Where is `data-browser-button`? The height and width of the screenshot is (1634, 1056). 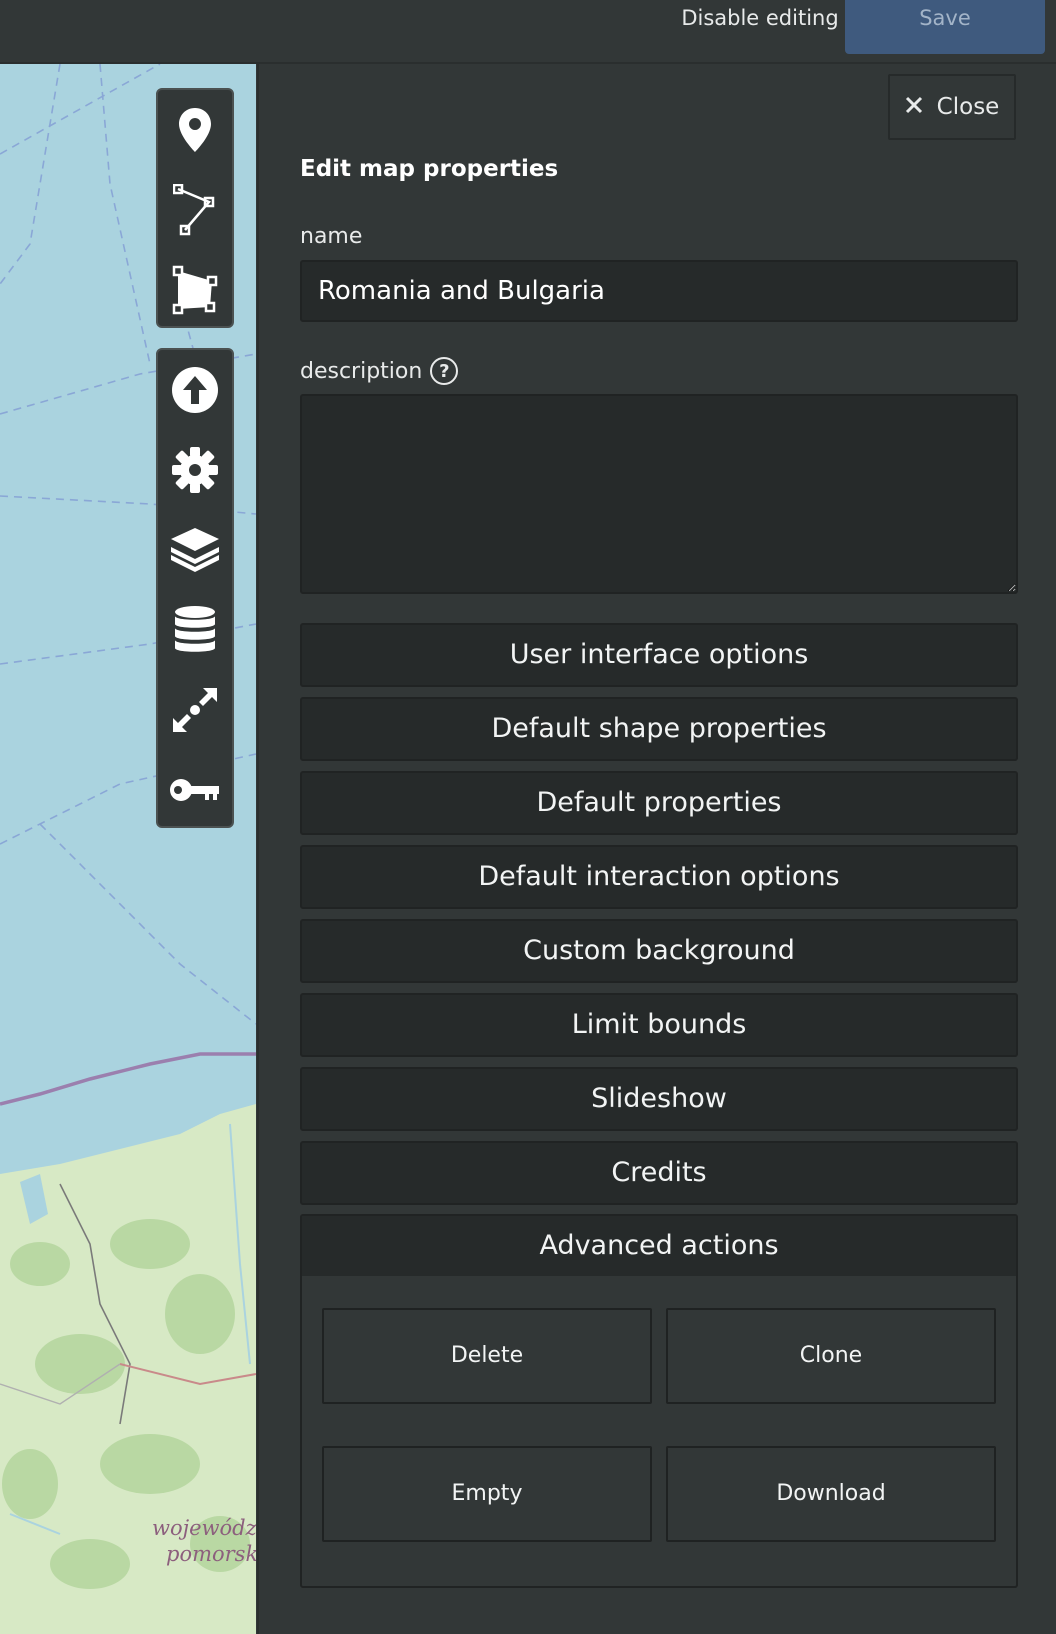
data-browser-button is located at coordinates (195, 630).